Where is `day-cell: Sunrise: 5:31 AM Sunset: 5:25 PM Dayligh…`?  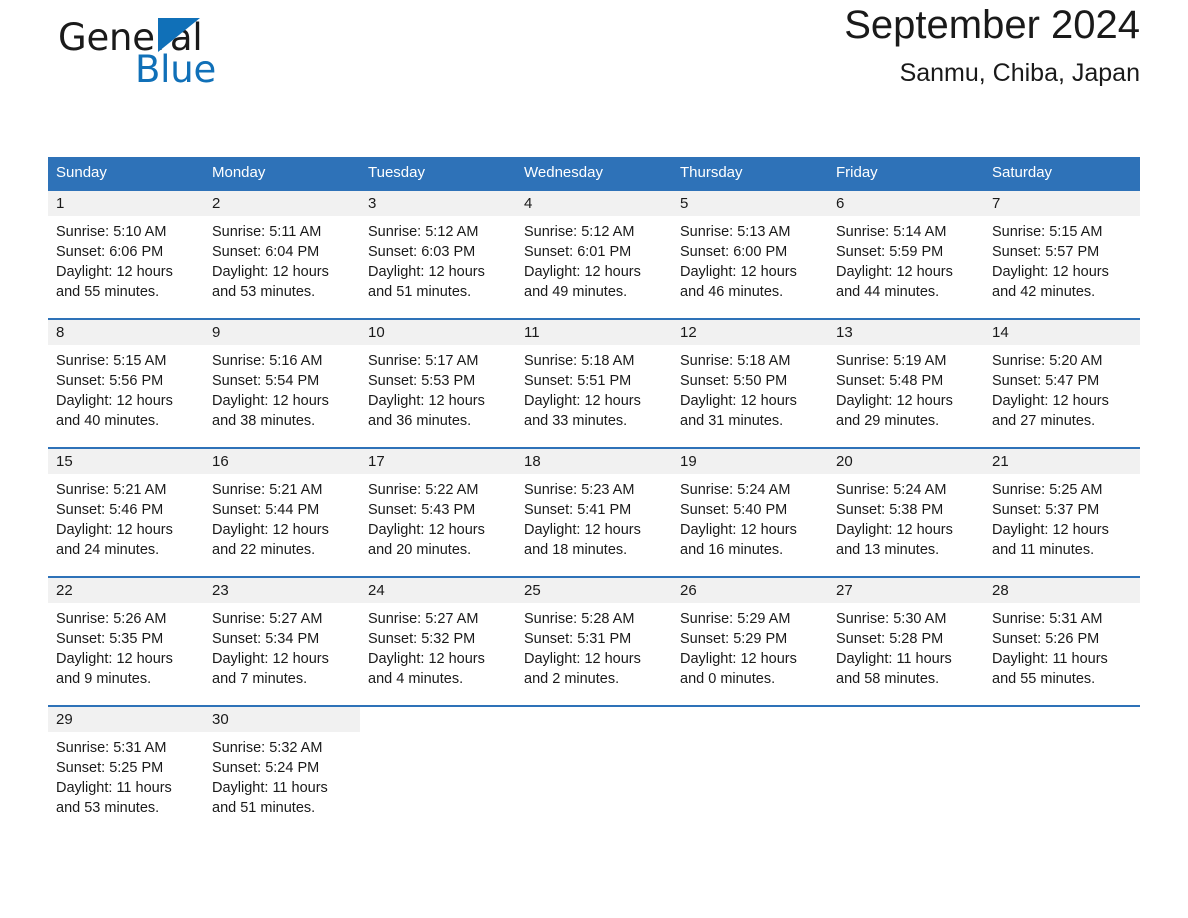 day-cell: Sunrise: 5:31 AM Sunset: 5:25 PM Dayligh… is located at coordinates (126, 783).